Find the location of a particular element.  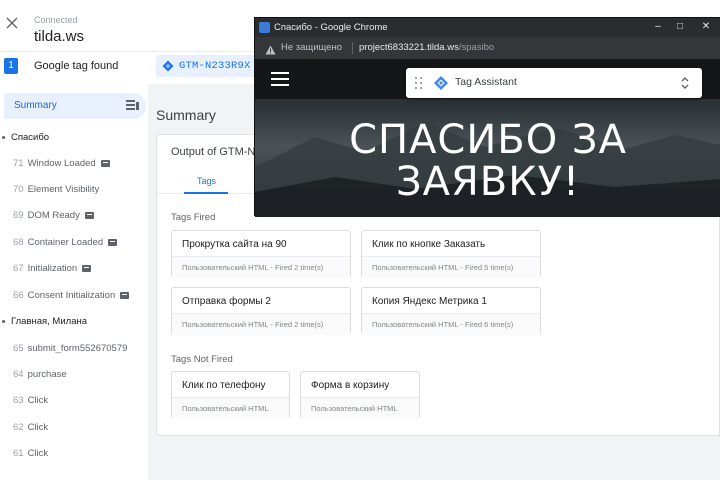

event-name: submit_form552670579 is located at coordinates (77, 348).